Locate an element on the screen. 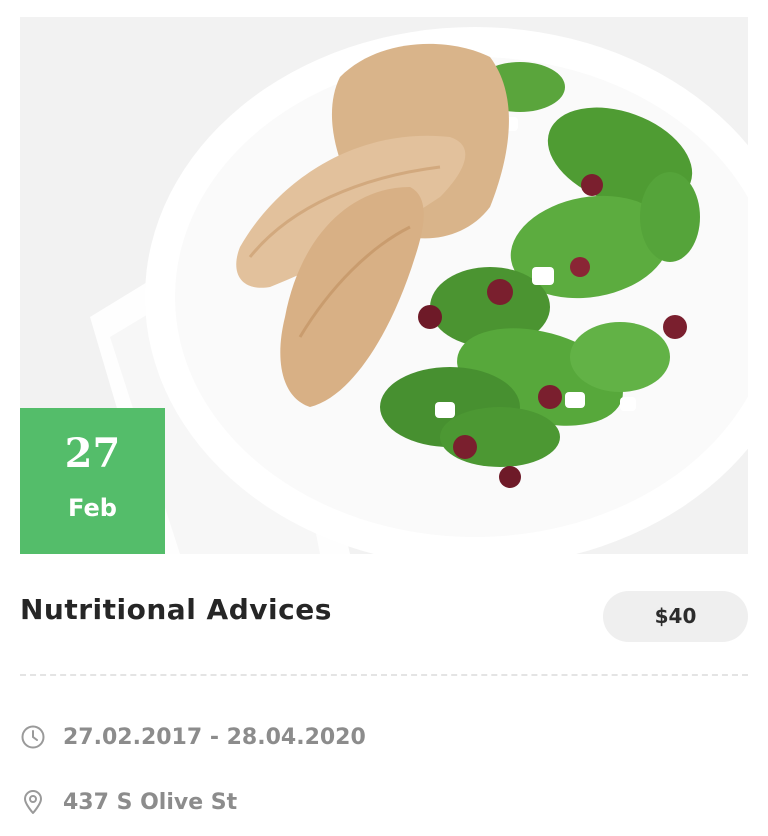 The height and width of the screenshot is (836, 768). clock-icon is located at coordinates (33, 737).